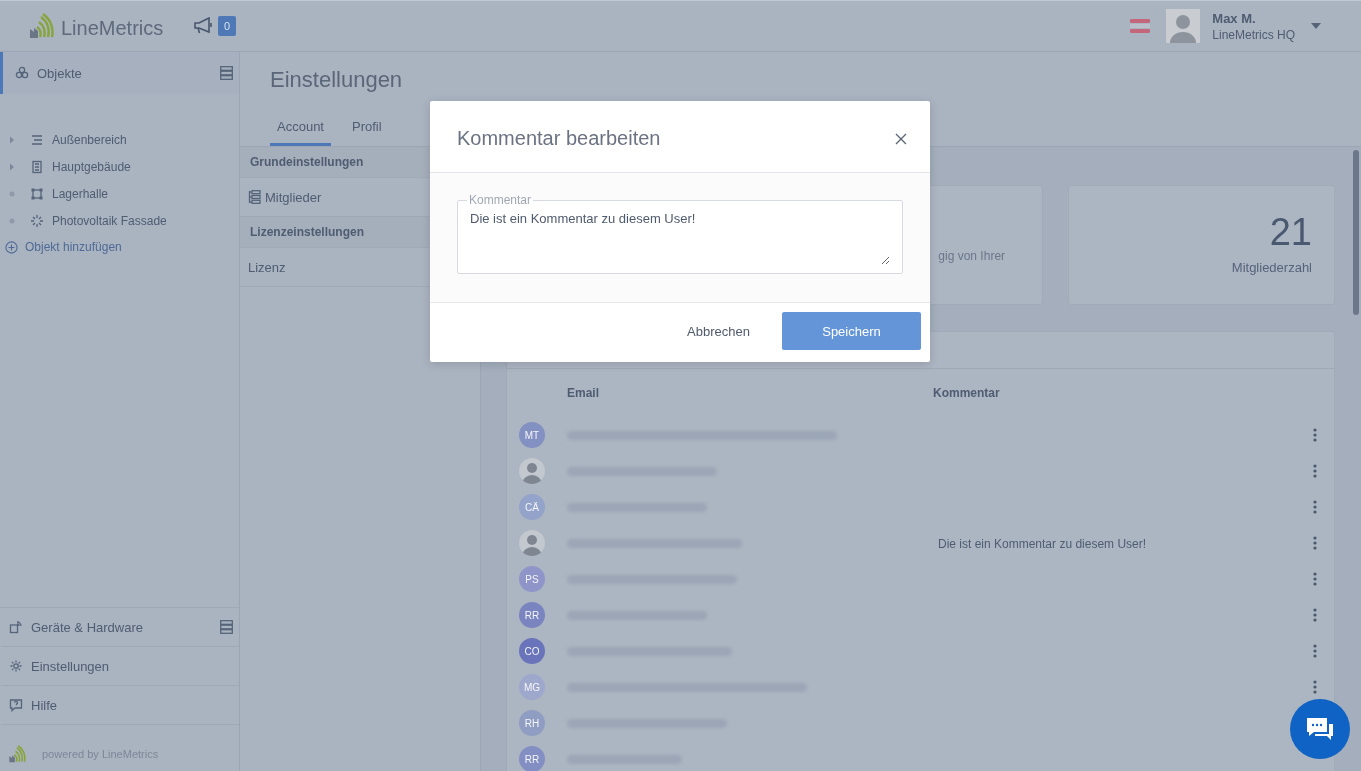 Image resolution: width=1361 pixels, height=771 pixels. I want to click on stat-value: 21, so click(1290, 231).